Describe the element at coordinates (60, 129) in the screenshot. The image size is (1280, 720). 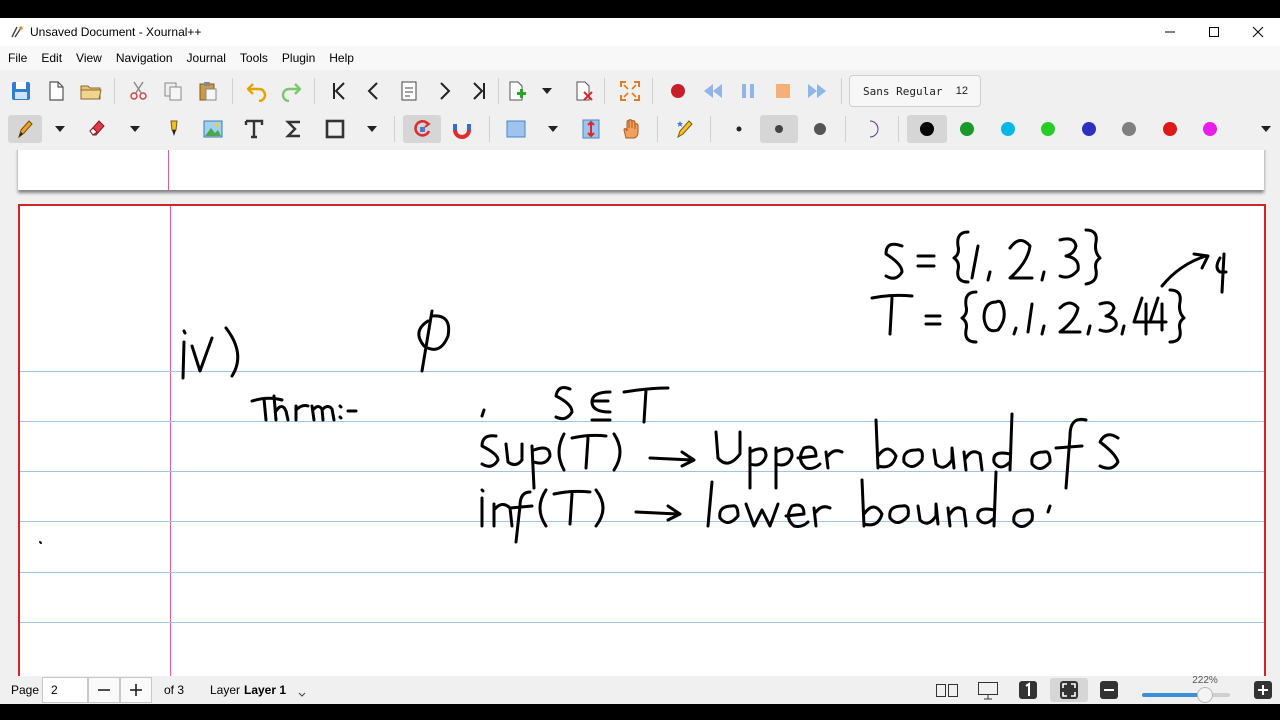
I see `pen-dropdown` at that location.